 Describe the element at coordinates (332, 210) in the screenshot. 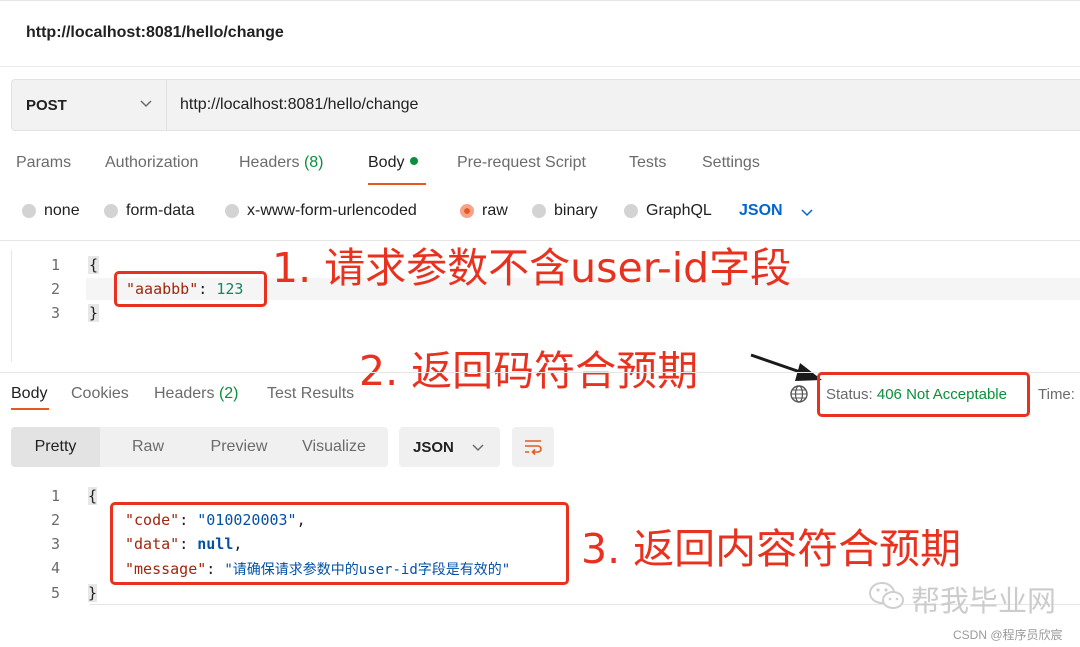

I see `radio-label: x-www-form-urlencoded` at that location.